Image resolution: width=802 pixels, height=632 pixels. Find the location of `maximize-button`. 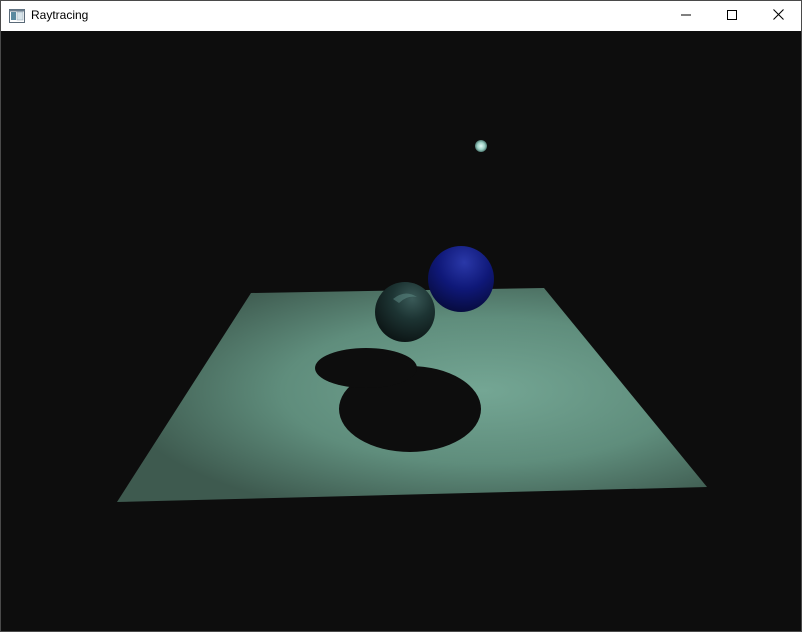

maximize-button is located at coordinates (732, 16).